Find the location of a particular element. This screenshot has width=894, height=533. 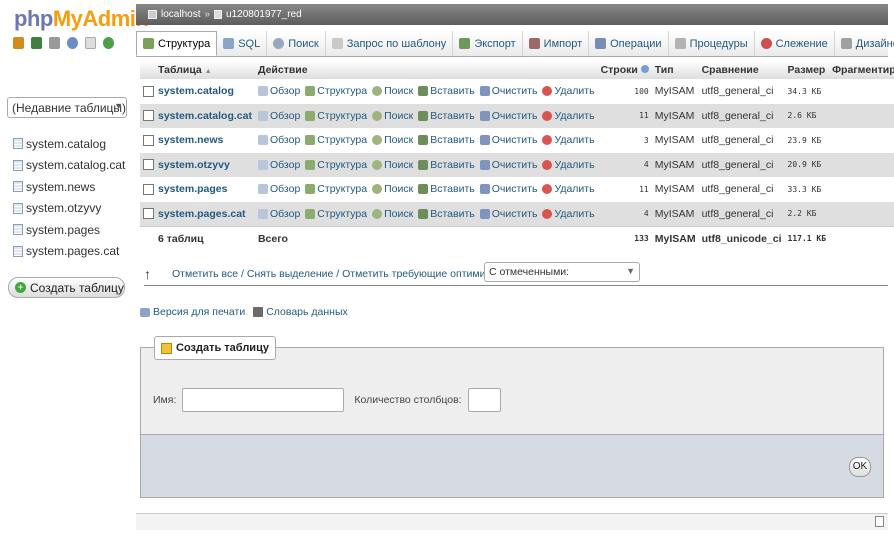

header-rows: Строки is located at coordinates (624, 70).